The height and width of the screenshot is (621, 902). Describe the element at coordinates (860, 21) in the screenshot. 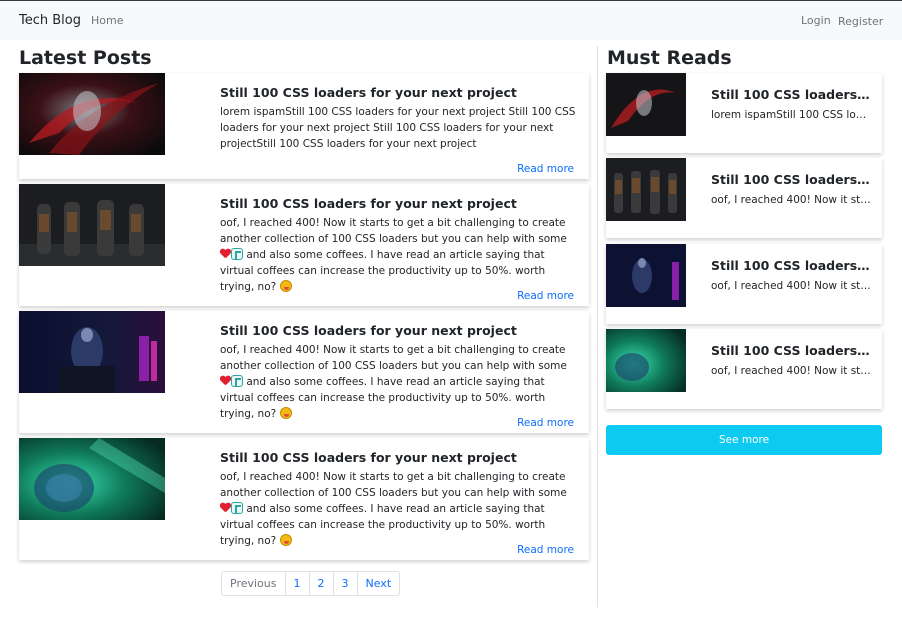

I see `nav-register-link: Register` at that location.